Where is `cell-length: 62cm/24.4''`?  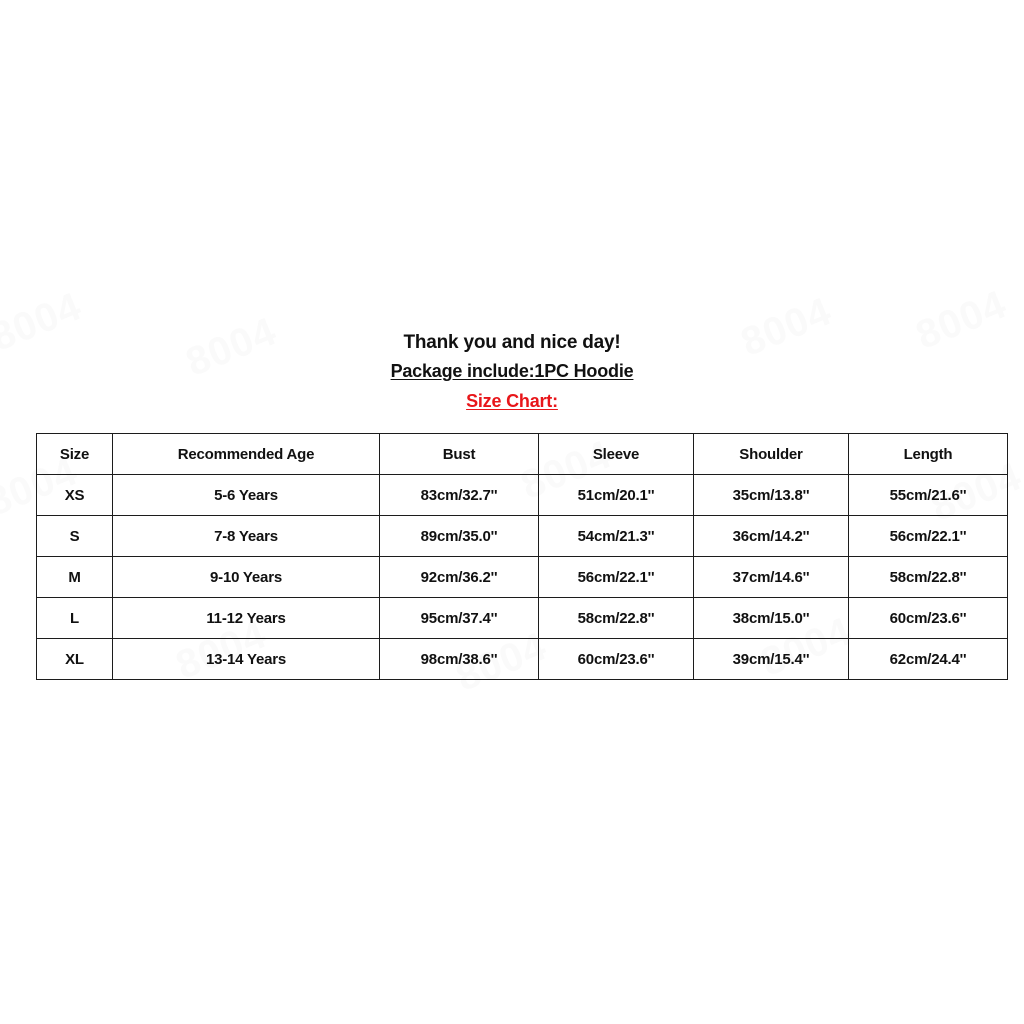
cell-length: 62cm/24.4'' is located at coordinates (928, 659).